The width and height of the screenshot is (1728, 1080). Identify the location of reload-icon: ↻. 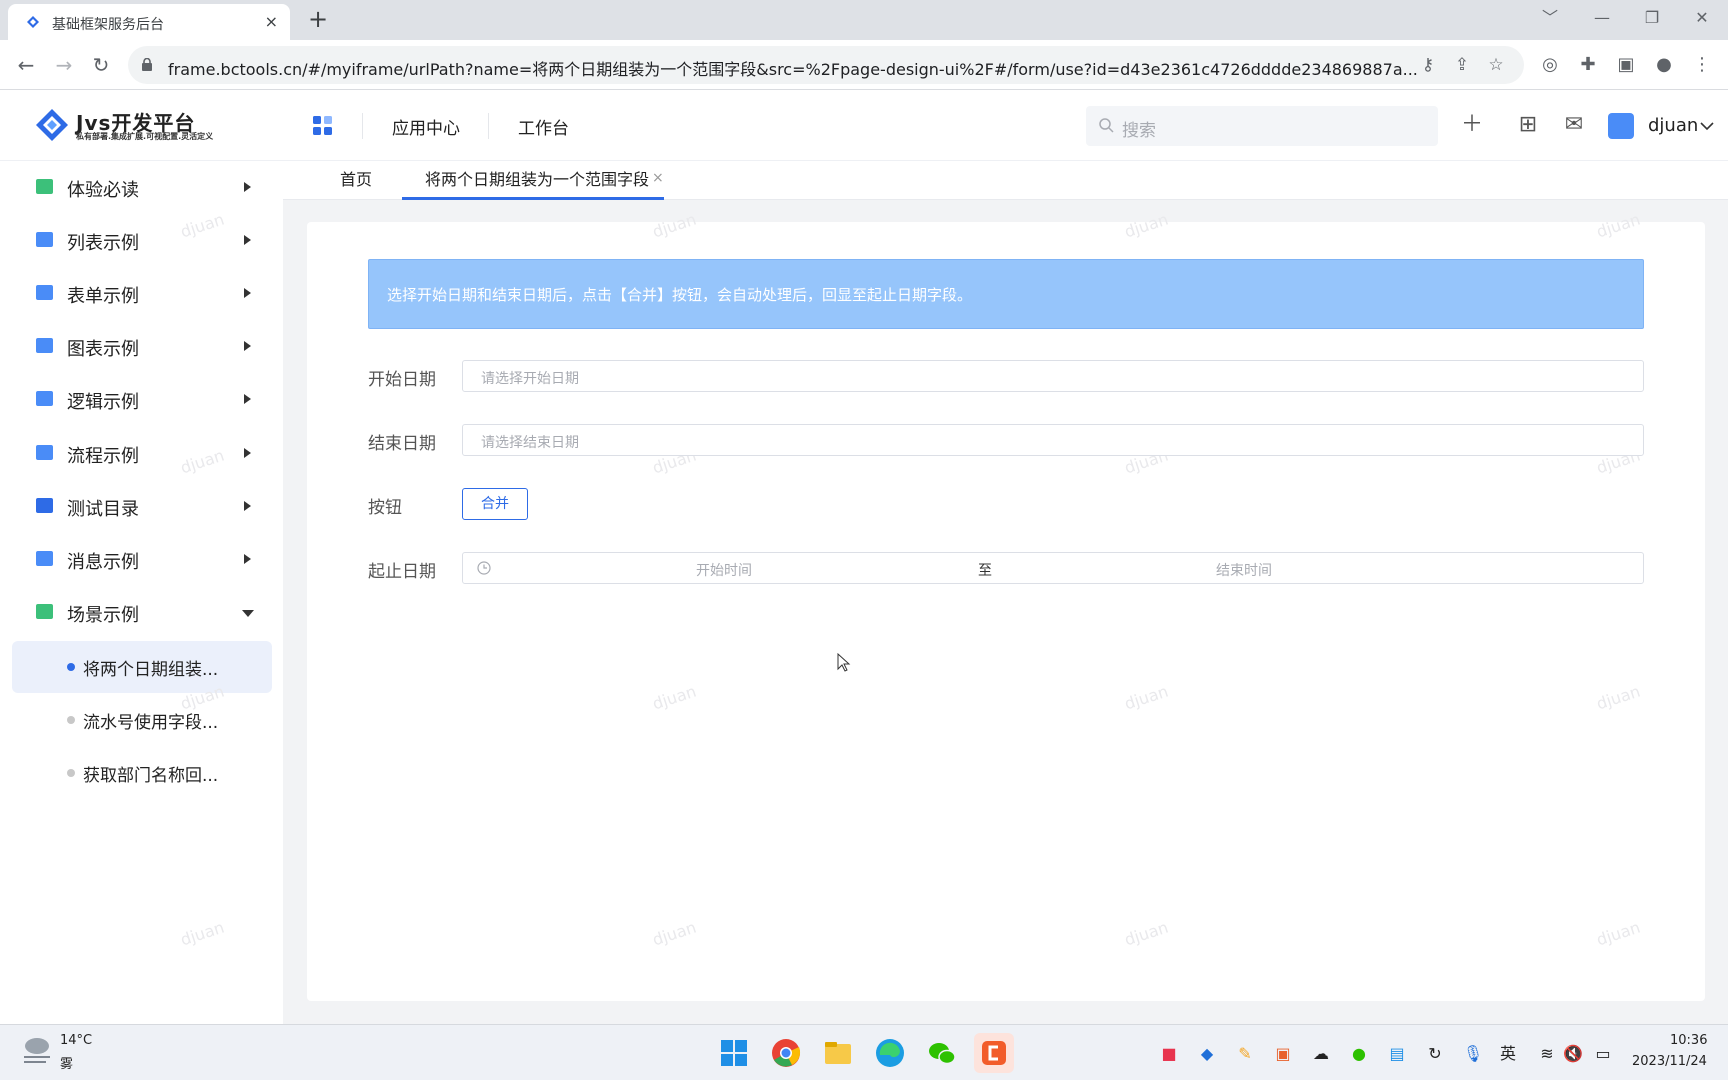
(101, 65).